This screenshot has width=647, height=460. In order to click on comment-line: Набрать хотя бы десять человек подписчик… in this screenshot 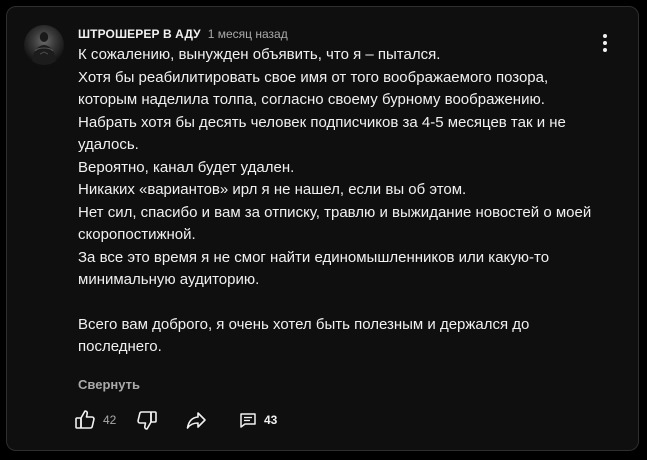, I will do `click(322, 133)`.